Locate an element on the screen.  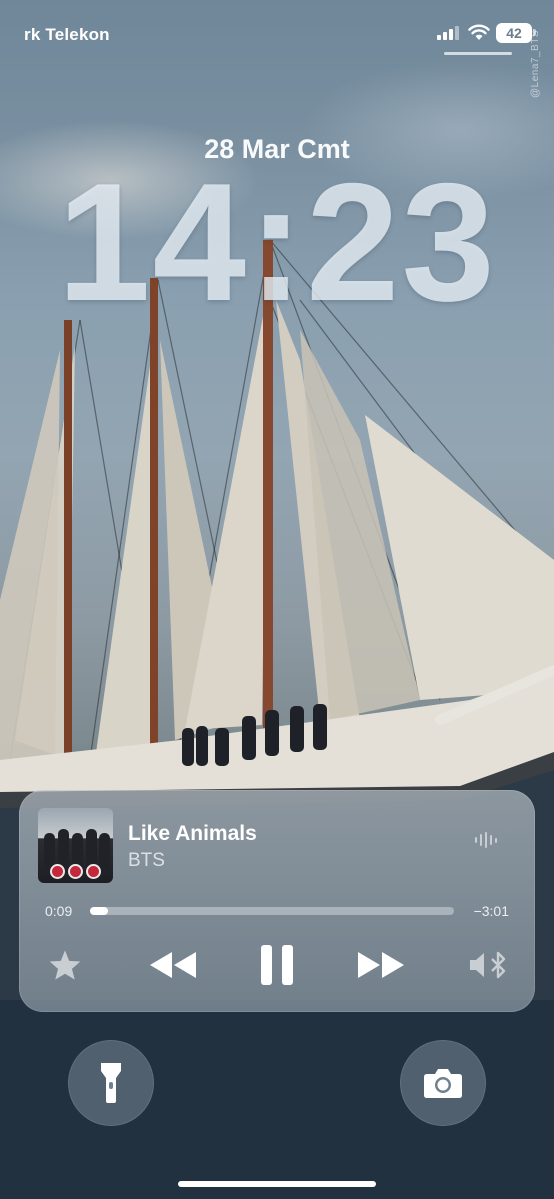
waveform-icon is located at coordinates (487, 840).